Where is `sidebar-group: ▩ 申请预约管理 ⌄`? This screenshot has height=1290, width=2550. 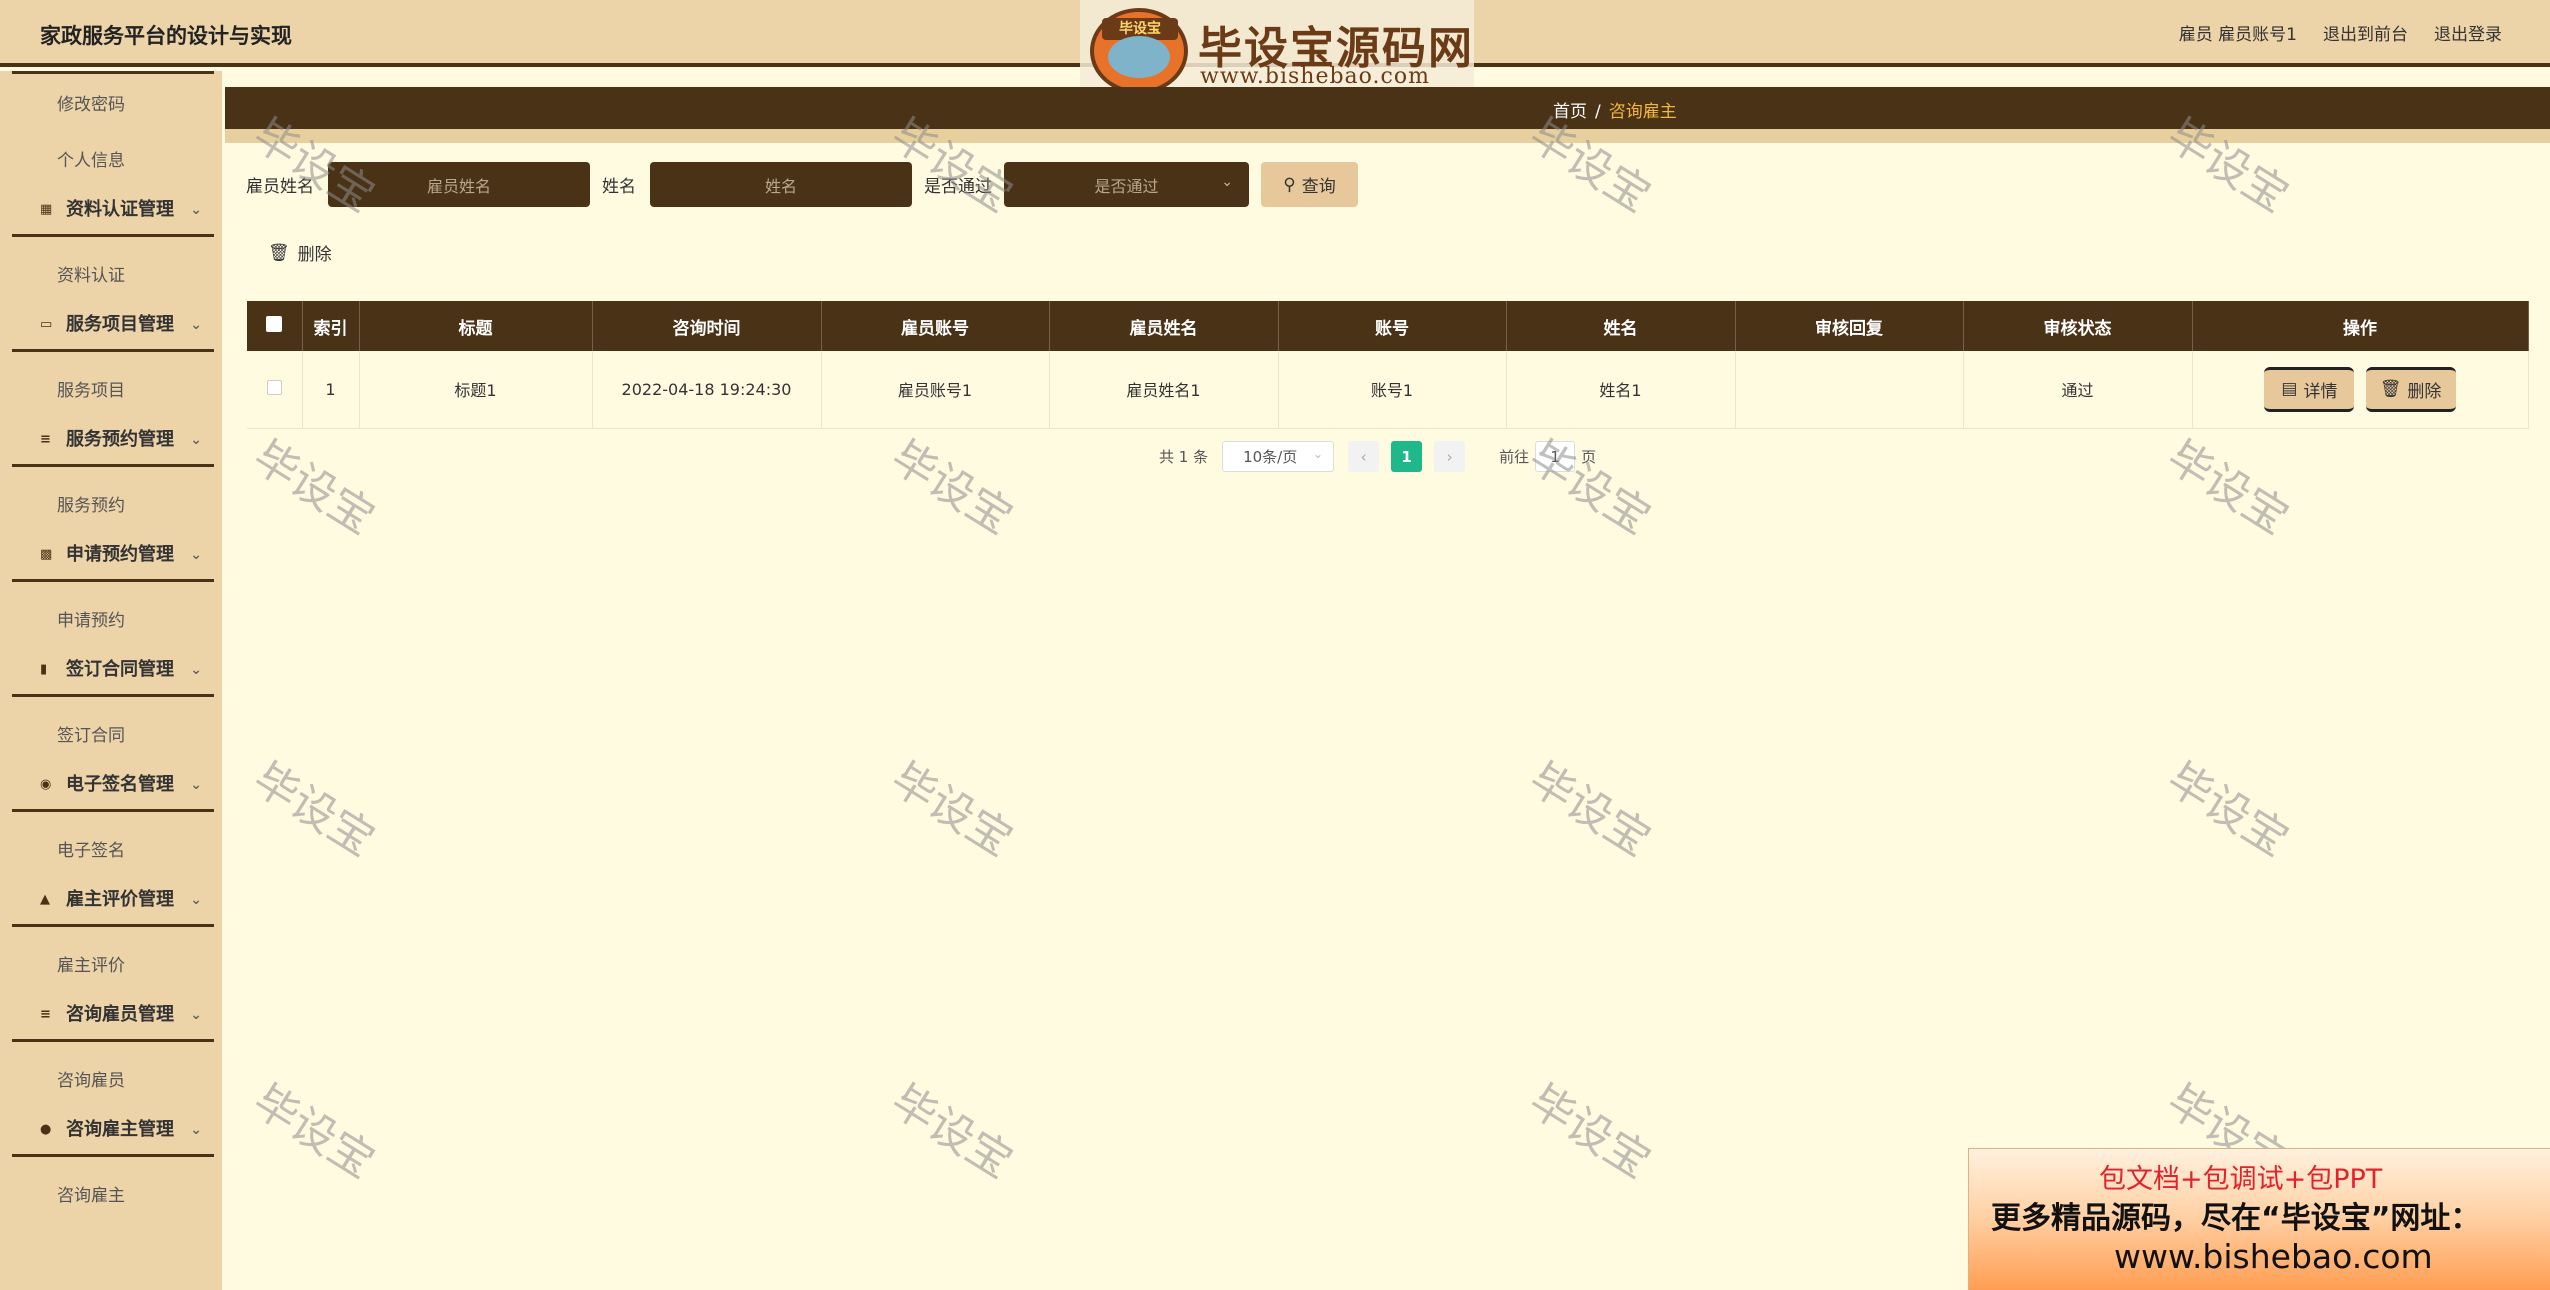 sidebar-group: ▩ 申请预约管理 ⌄ is located at coordinates (113, 555).